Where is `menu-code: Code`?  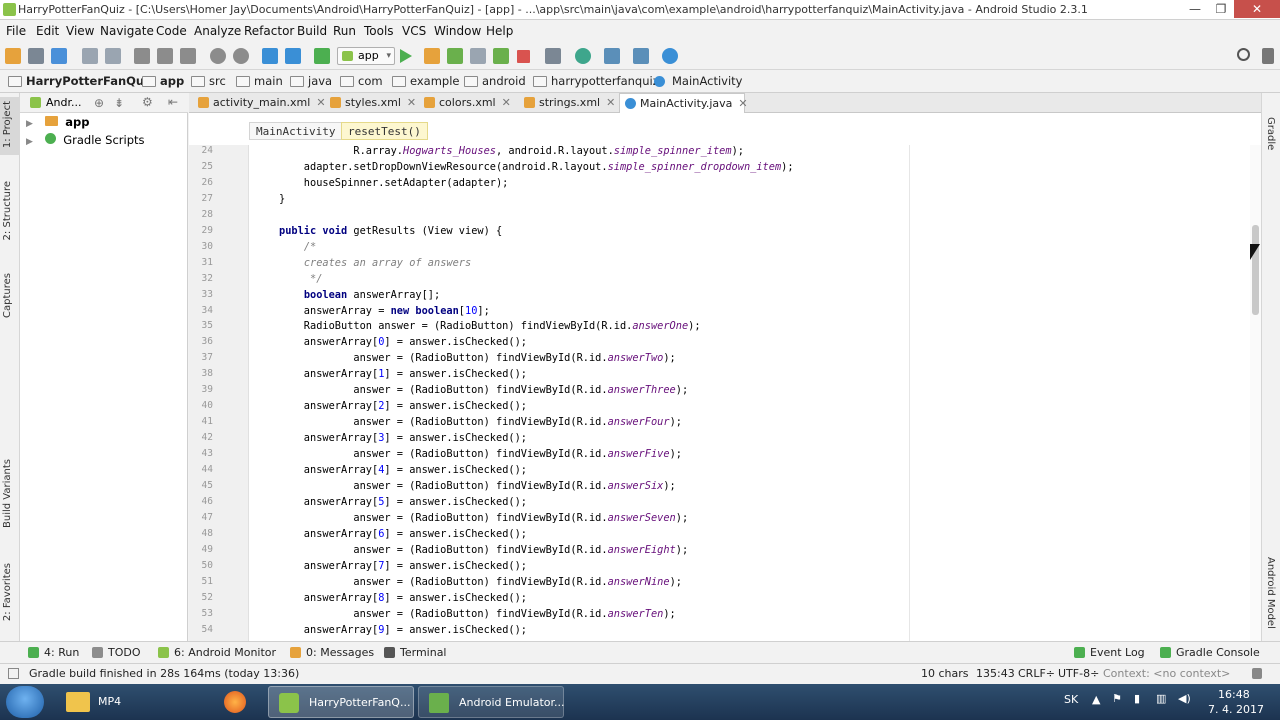 menu-code: Code is located at coordinates (171, 31).